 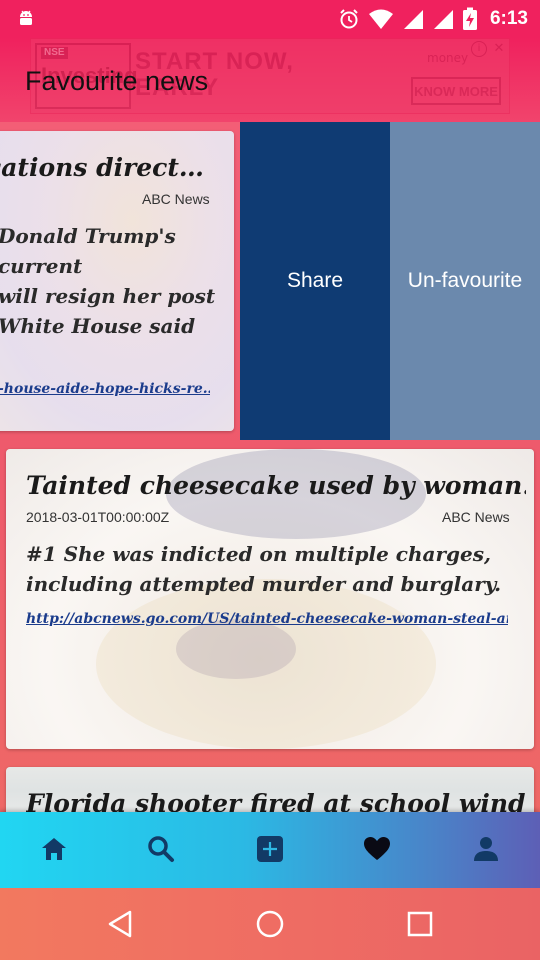 I want to click on bottom-navigation, so click(x=270, y=850).